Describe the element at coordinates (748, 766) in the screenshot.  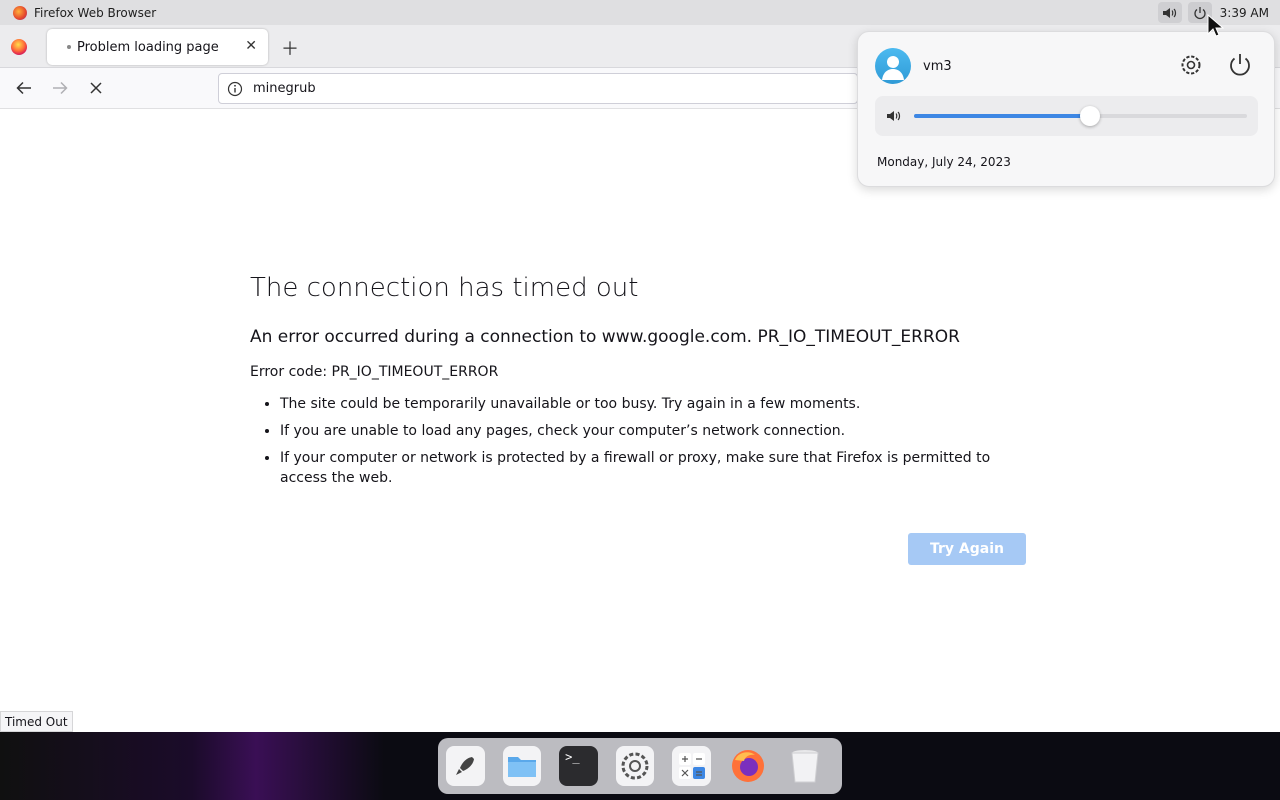
I see `firefox-icon` at that location.